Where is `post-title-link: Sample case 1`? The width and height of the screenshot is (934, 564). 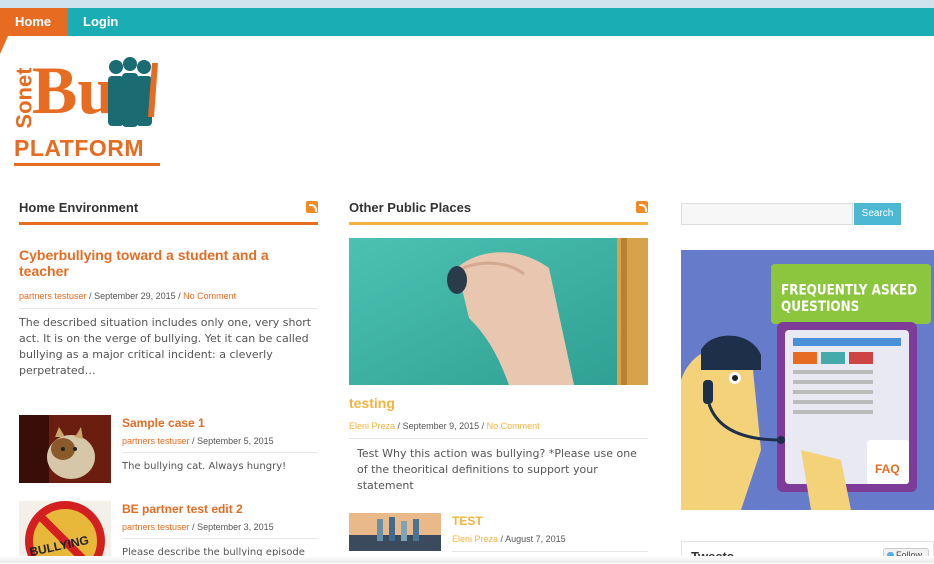 post-title-link: Sample case 1 is located at coordinates (163, 423).